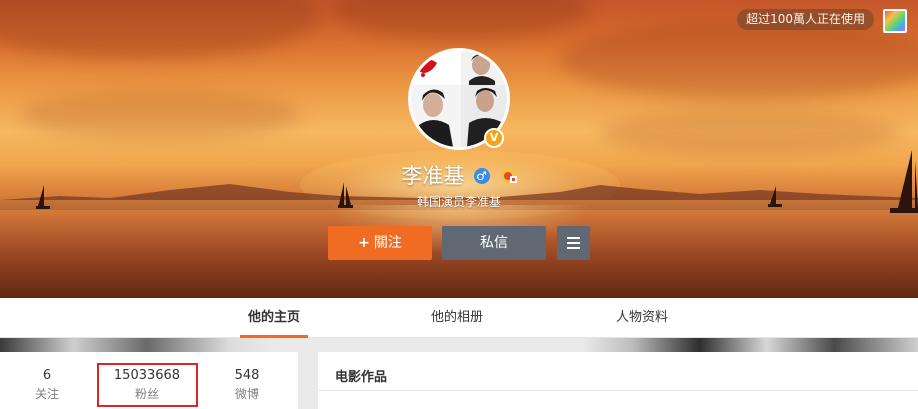 The width and height of the screenshot is (918, 409). Describe the element at coordinates (247, 386) in the screenshot. I see `stat-posts: 548 微博` at that location.